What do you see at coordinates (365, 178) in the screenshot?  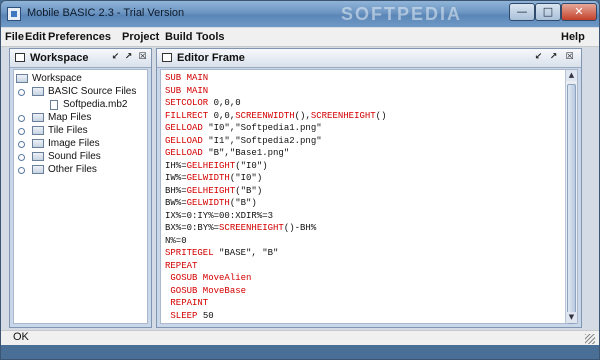 I see `code-line: IW%=GELWIDTH("I0")` at bounding box center [365, 178].